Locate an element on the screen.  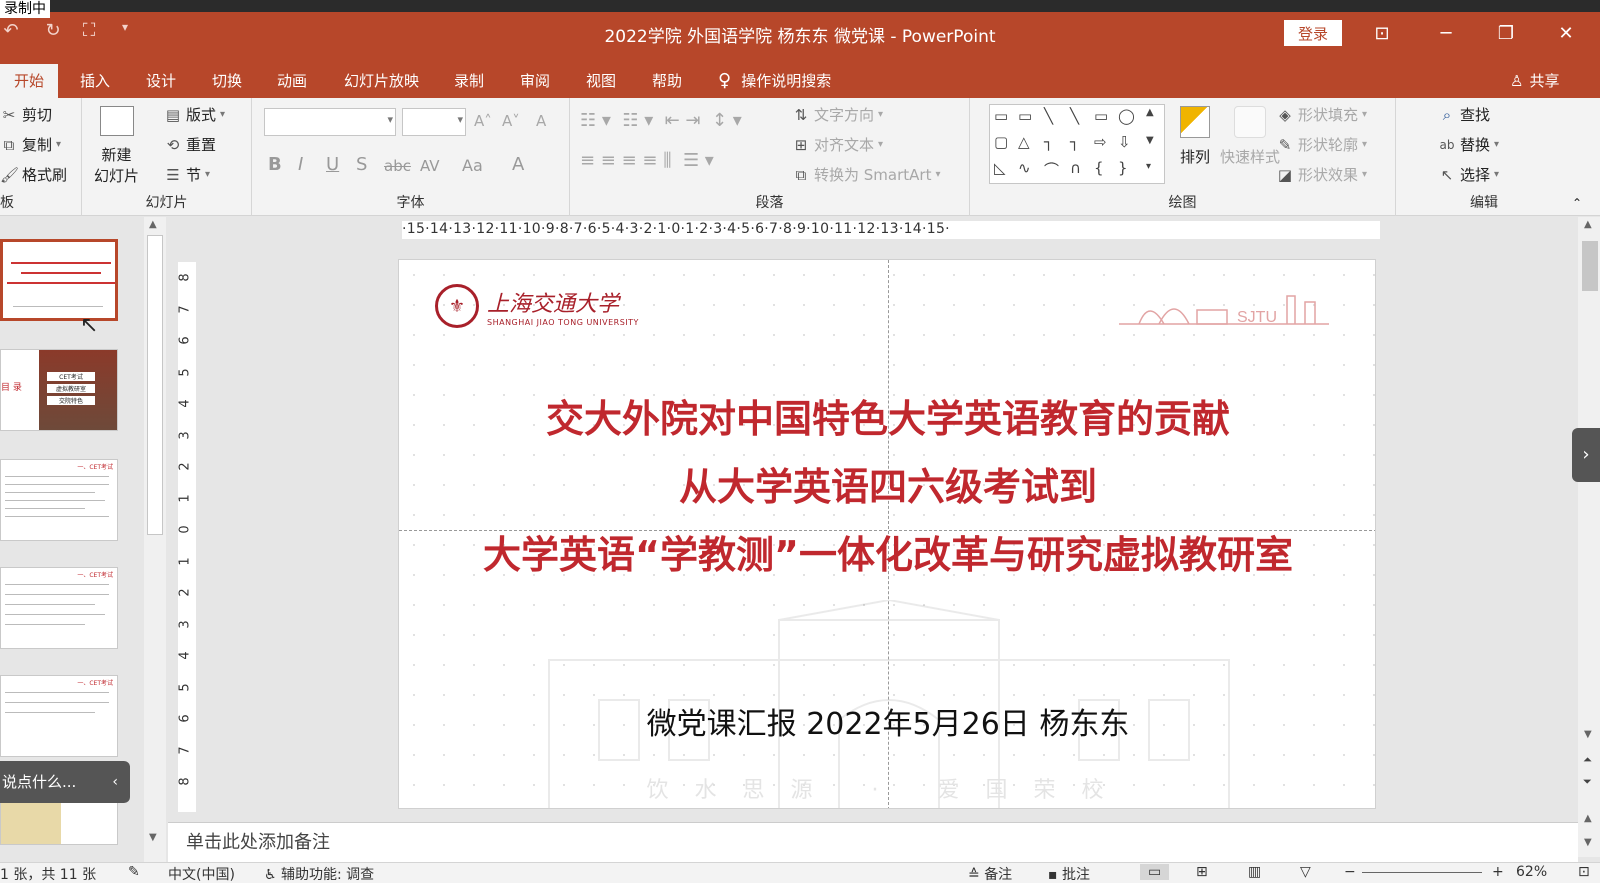
ribbon-display-options-icon: ⊡ is located at coordinates (1382, 34).